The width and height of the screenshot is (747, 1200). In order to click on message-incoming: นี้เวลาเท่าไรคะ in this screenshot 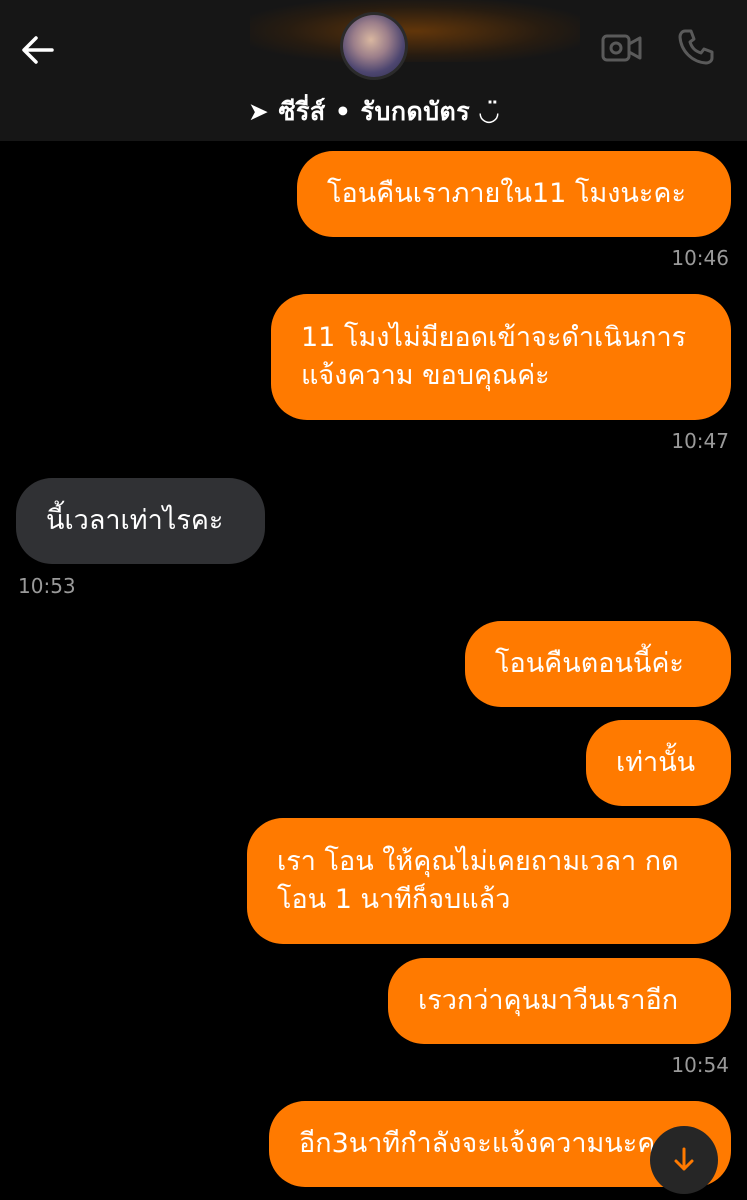, I will do `click(140, 521)`.